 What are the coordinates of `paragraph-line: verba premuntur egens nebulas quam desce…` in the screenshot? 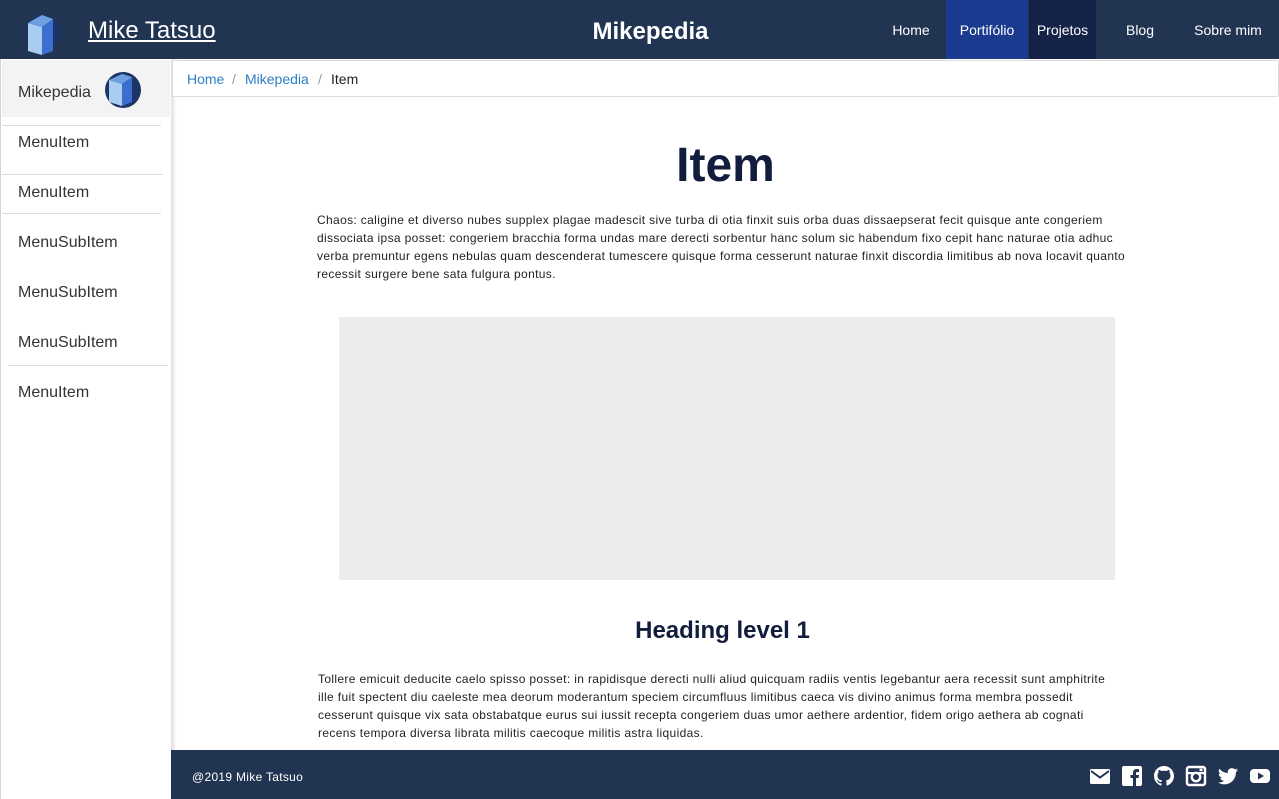 It's located at (721, 256).